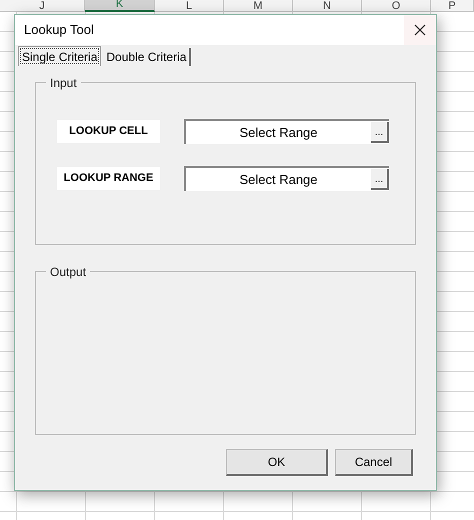 The width and height of the screenshot is (474, 520). I want to click on column-header: N, so click(327, 6).